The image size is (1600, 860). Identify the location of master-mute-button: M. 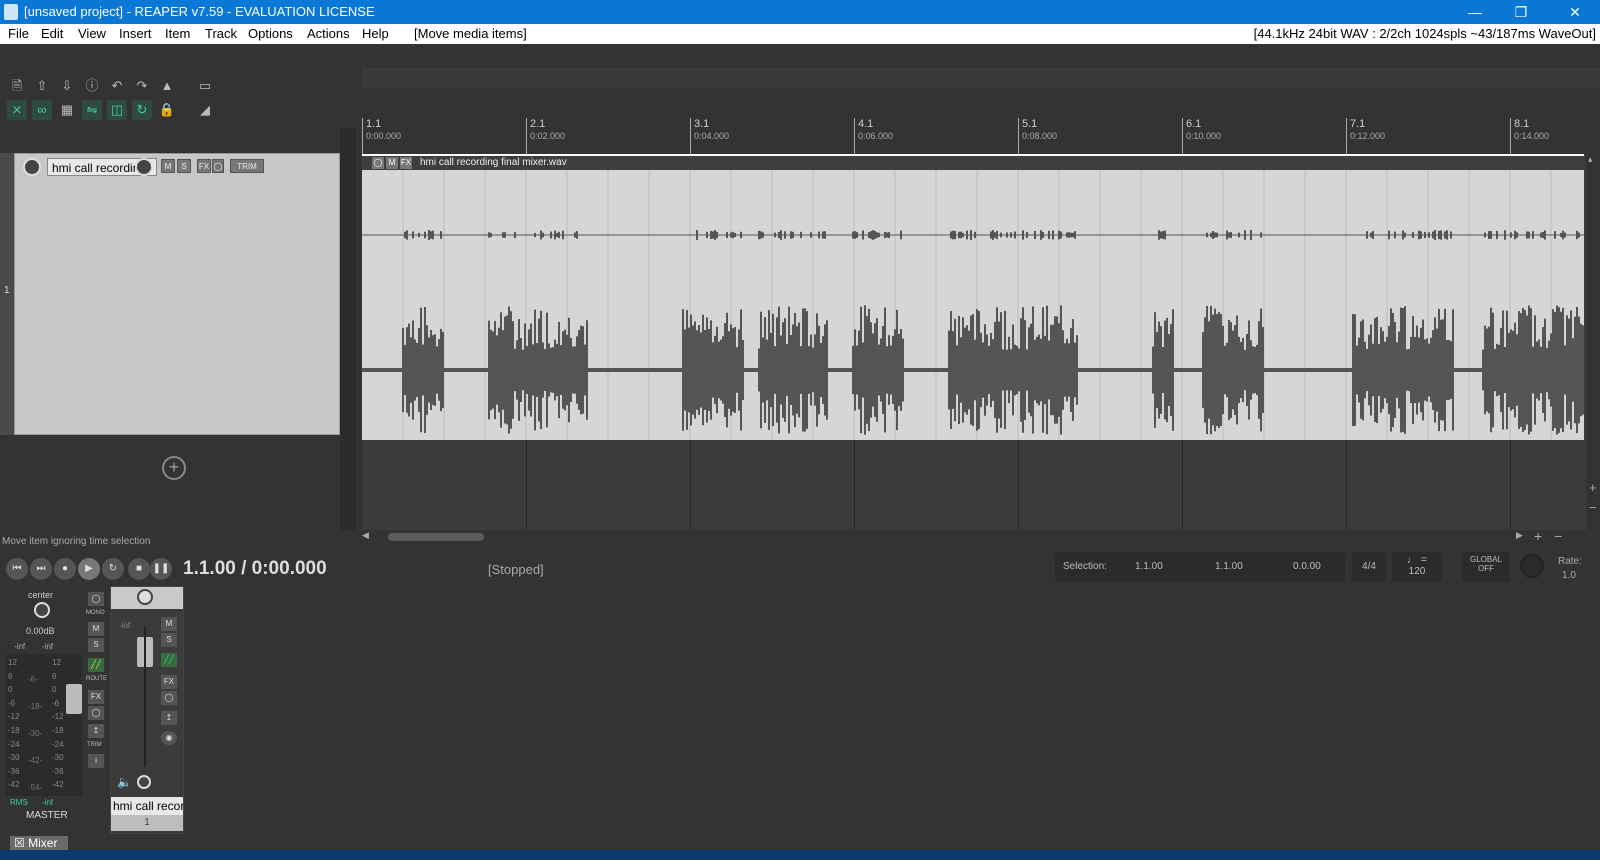
(96, 629).